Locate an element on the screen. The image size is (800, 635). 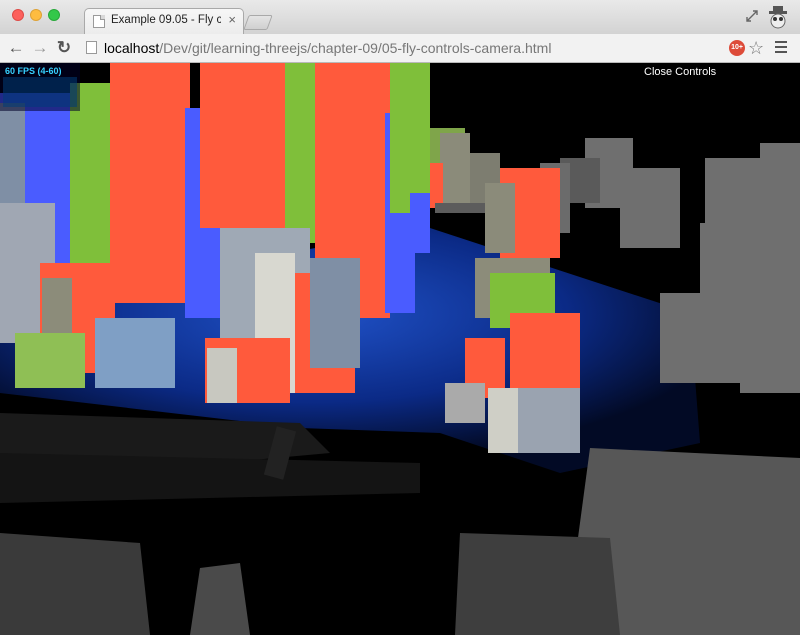
new-tab-button is located at coordinates (258, 22).